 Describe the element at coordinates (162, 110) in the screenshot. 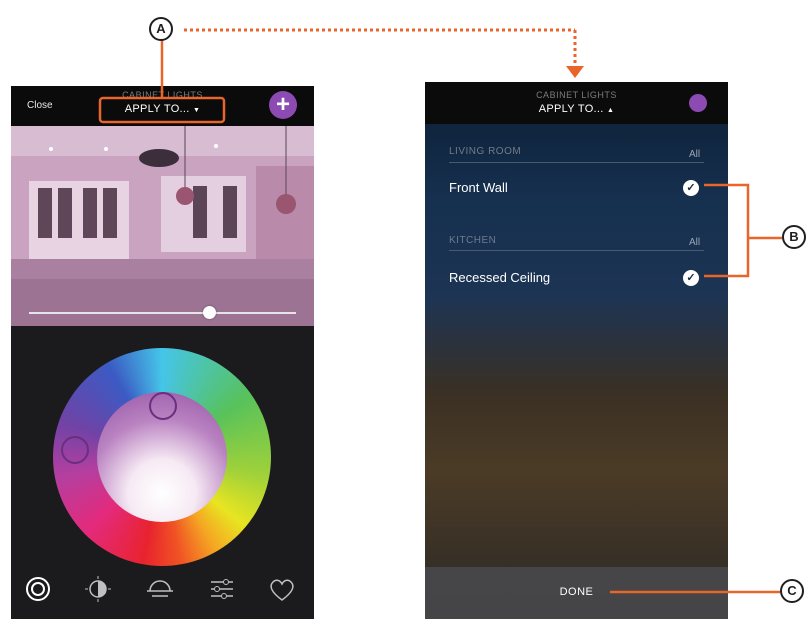

I see `callout-a-highlight-box` at that location.